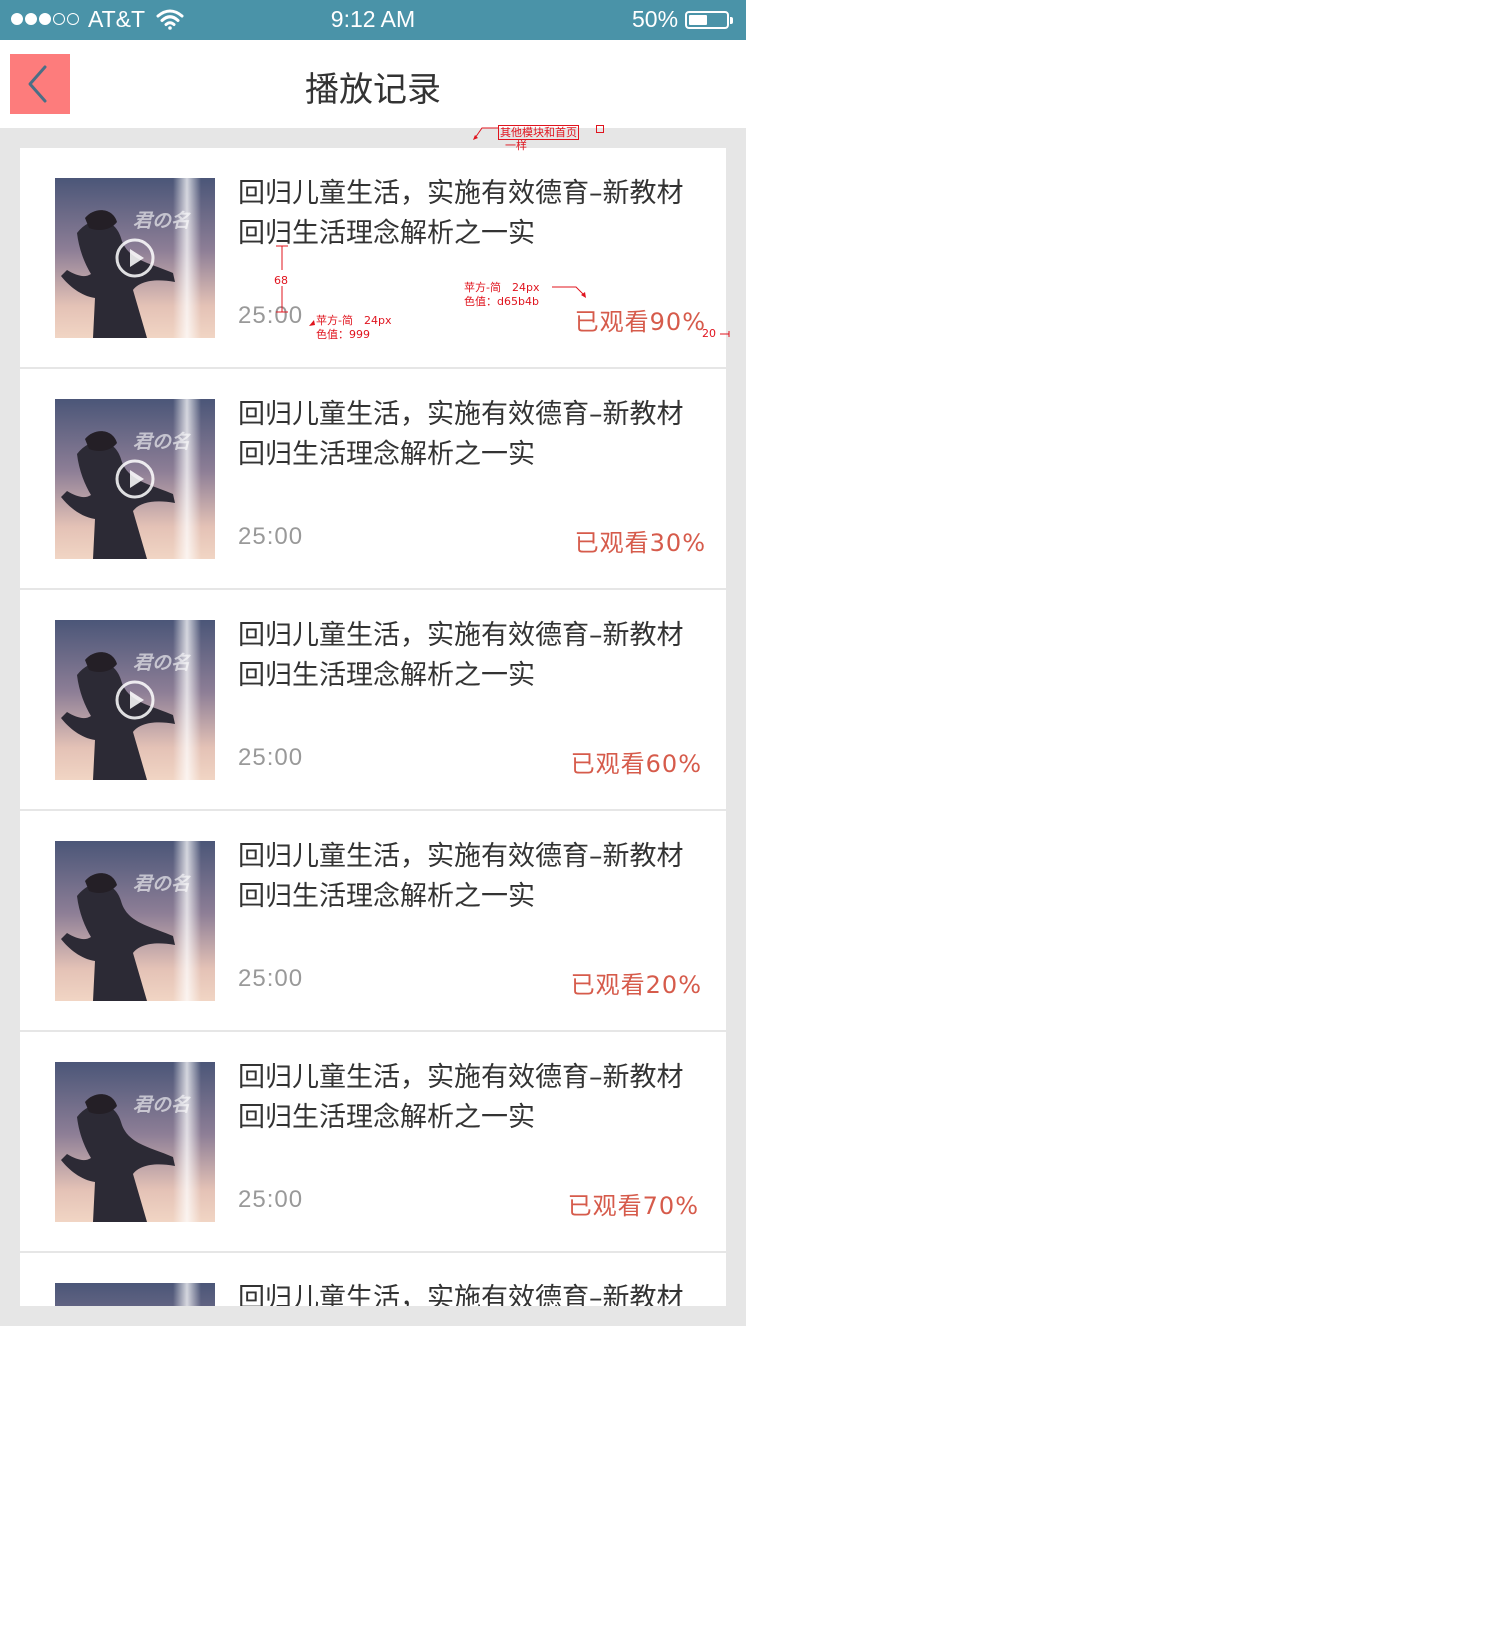 The width and height of the screenshot is (1500, 1644). I want to click on watch-progress: 已观看20%, so click(636, 985).